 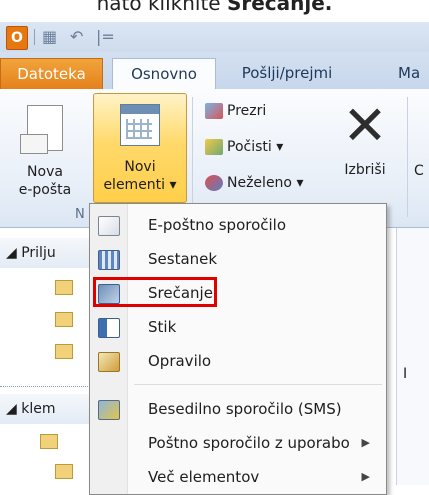 I want to click on instruction-bold: Srečanje., so click(x=279, y=7).